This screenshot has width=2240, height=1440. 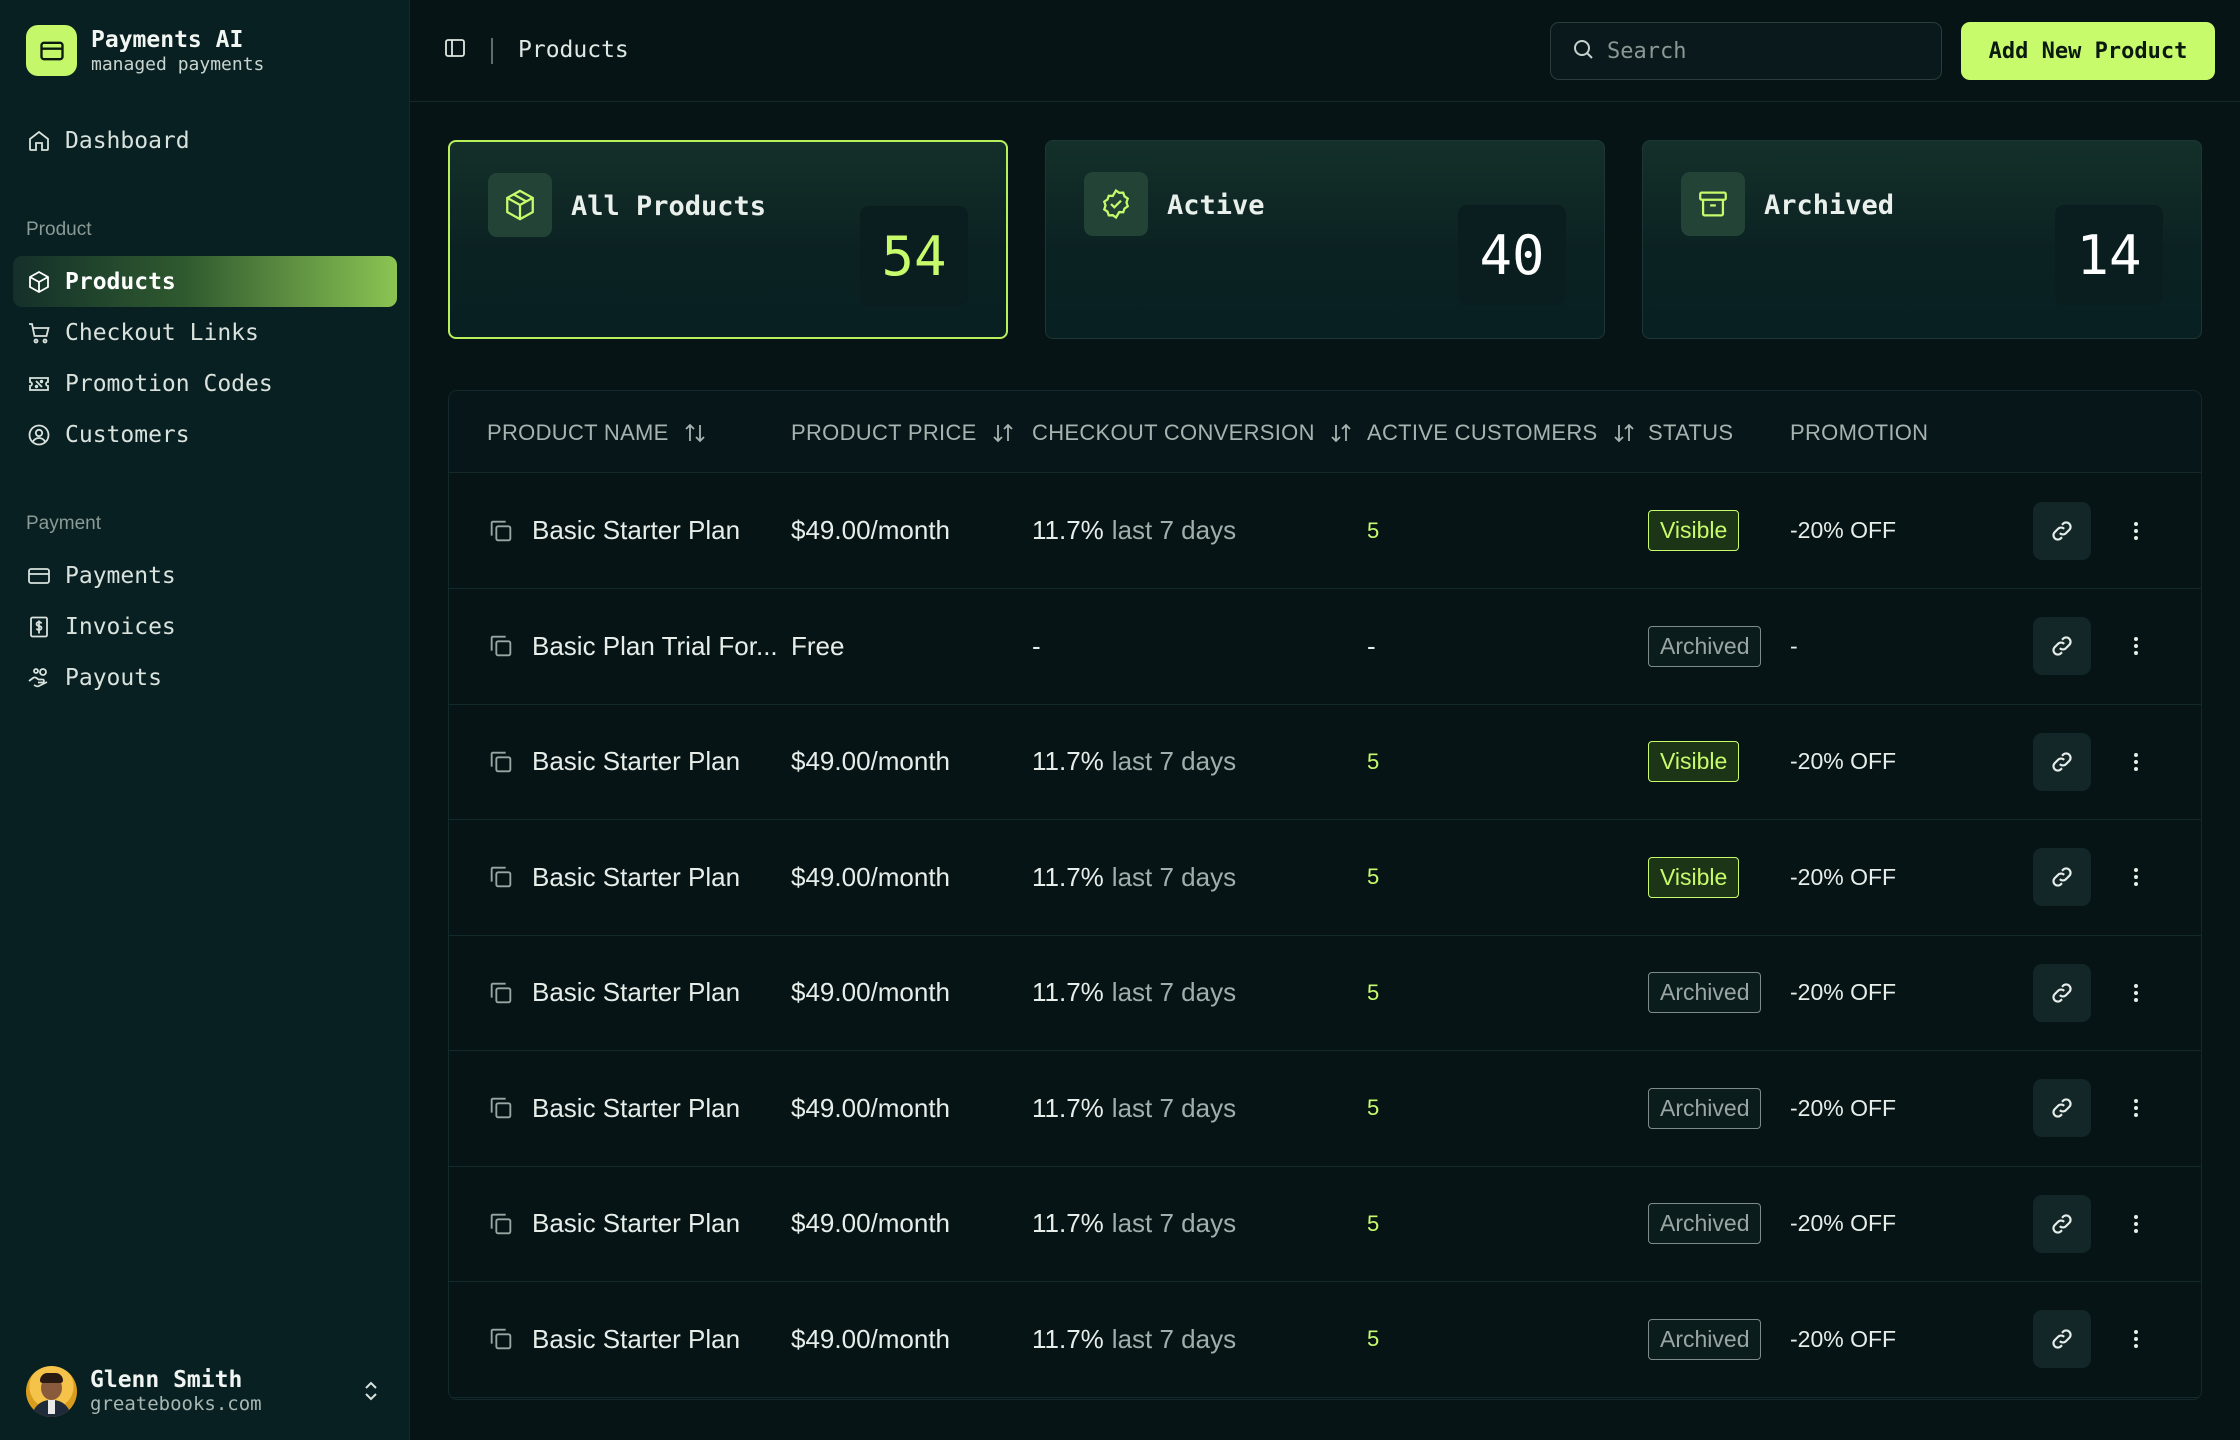 What do you see at coordinates (169, 383) in the screenshot?
I see `sidebar-item-label: Promotion Codes` at bounding box center [169, 383].